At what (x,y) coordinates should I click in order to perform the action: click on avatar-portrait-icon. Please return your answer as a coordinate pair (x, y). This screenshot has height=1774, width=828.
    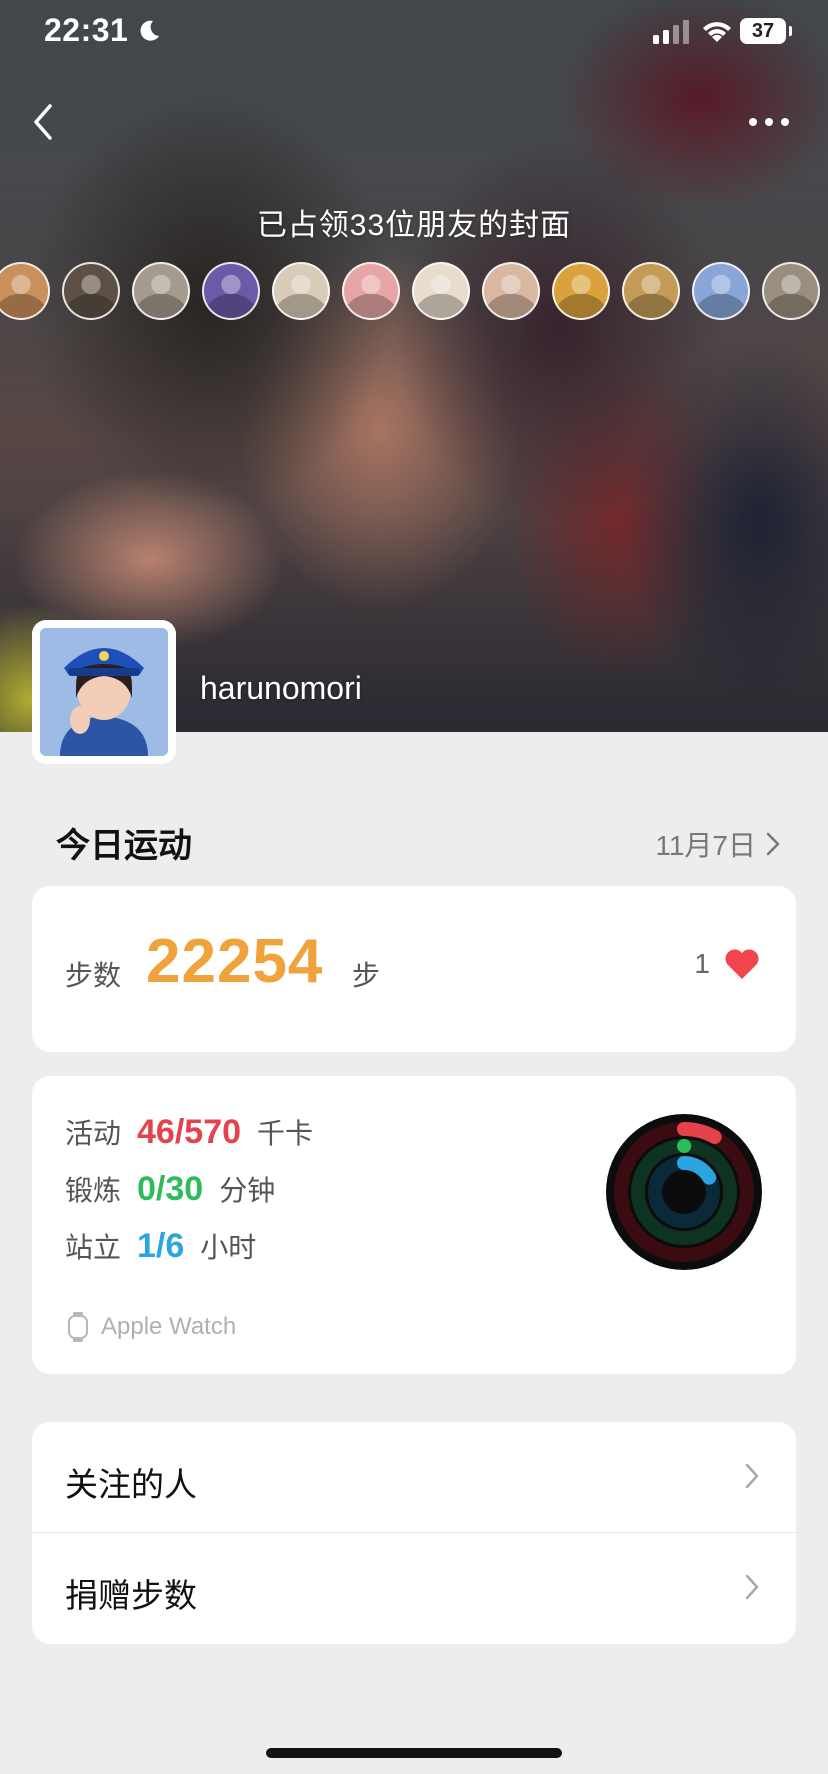
    Looking at the image, I should click on (104, 692).